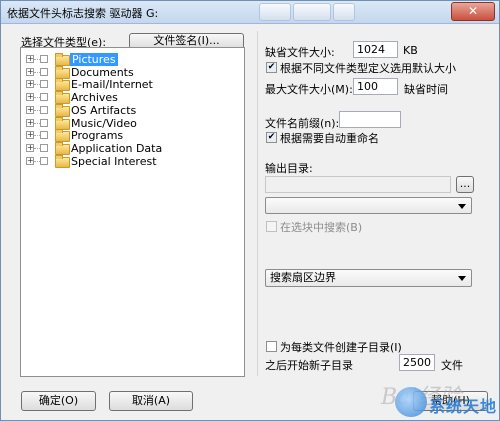  What do you see at coordinates (271, 67) in the screenshot?
I see `use-type-default-checkbox: ✔` at bounding box center [271, 67].